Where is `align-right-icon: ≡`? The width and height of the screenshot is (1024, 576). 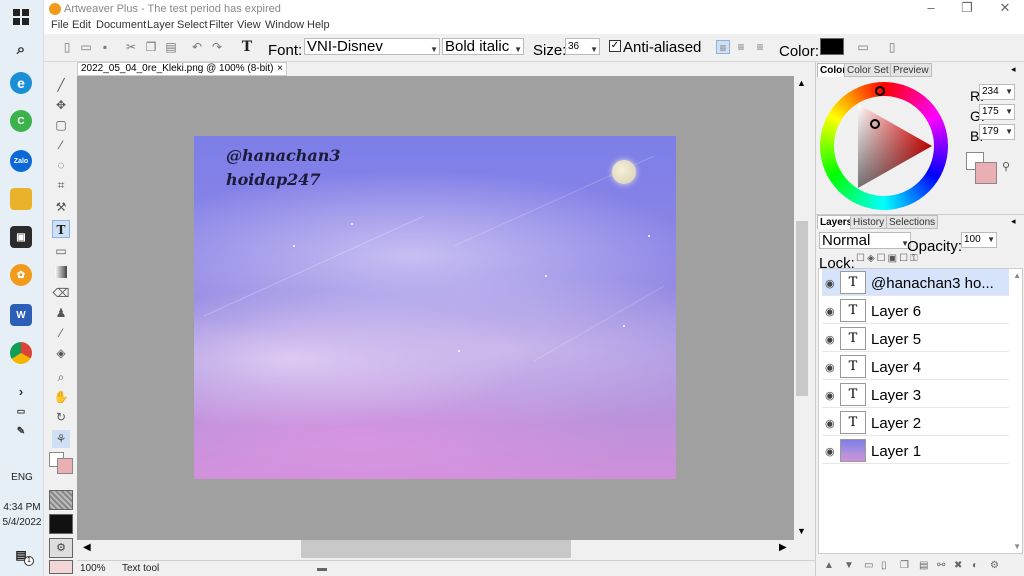
align-right-icon: ≡ is located at coordinates (760, 47).